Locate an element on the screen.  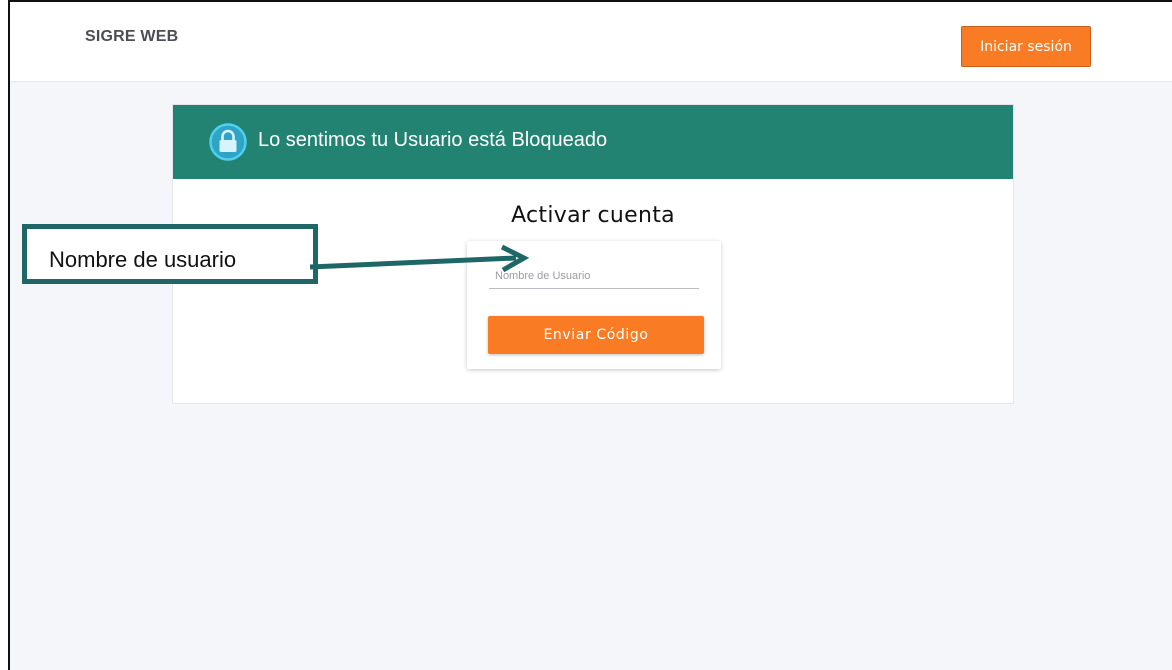
brand-logo: SIGRE WEB is located at coordinates (131, 37).